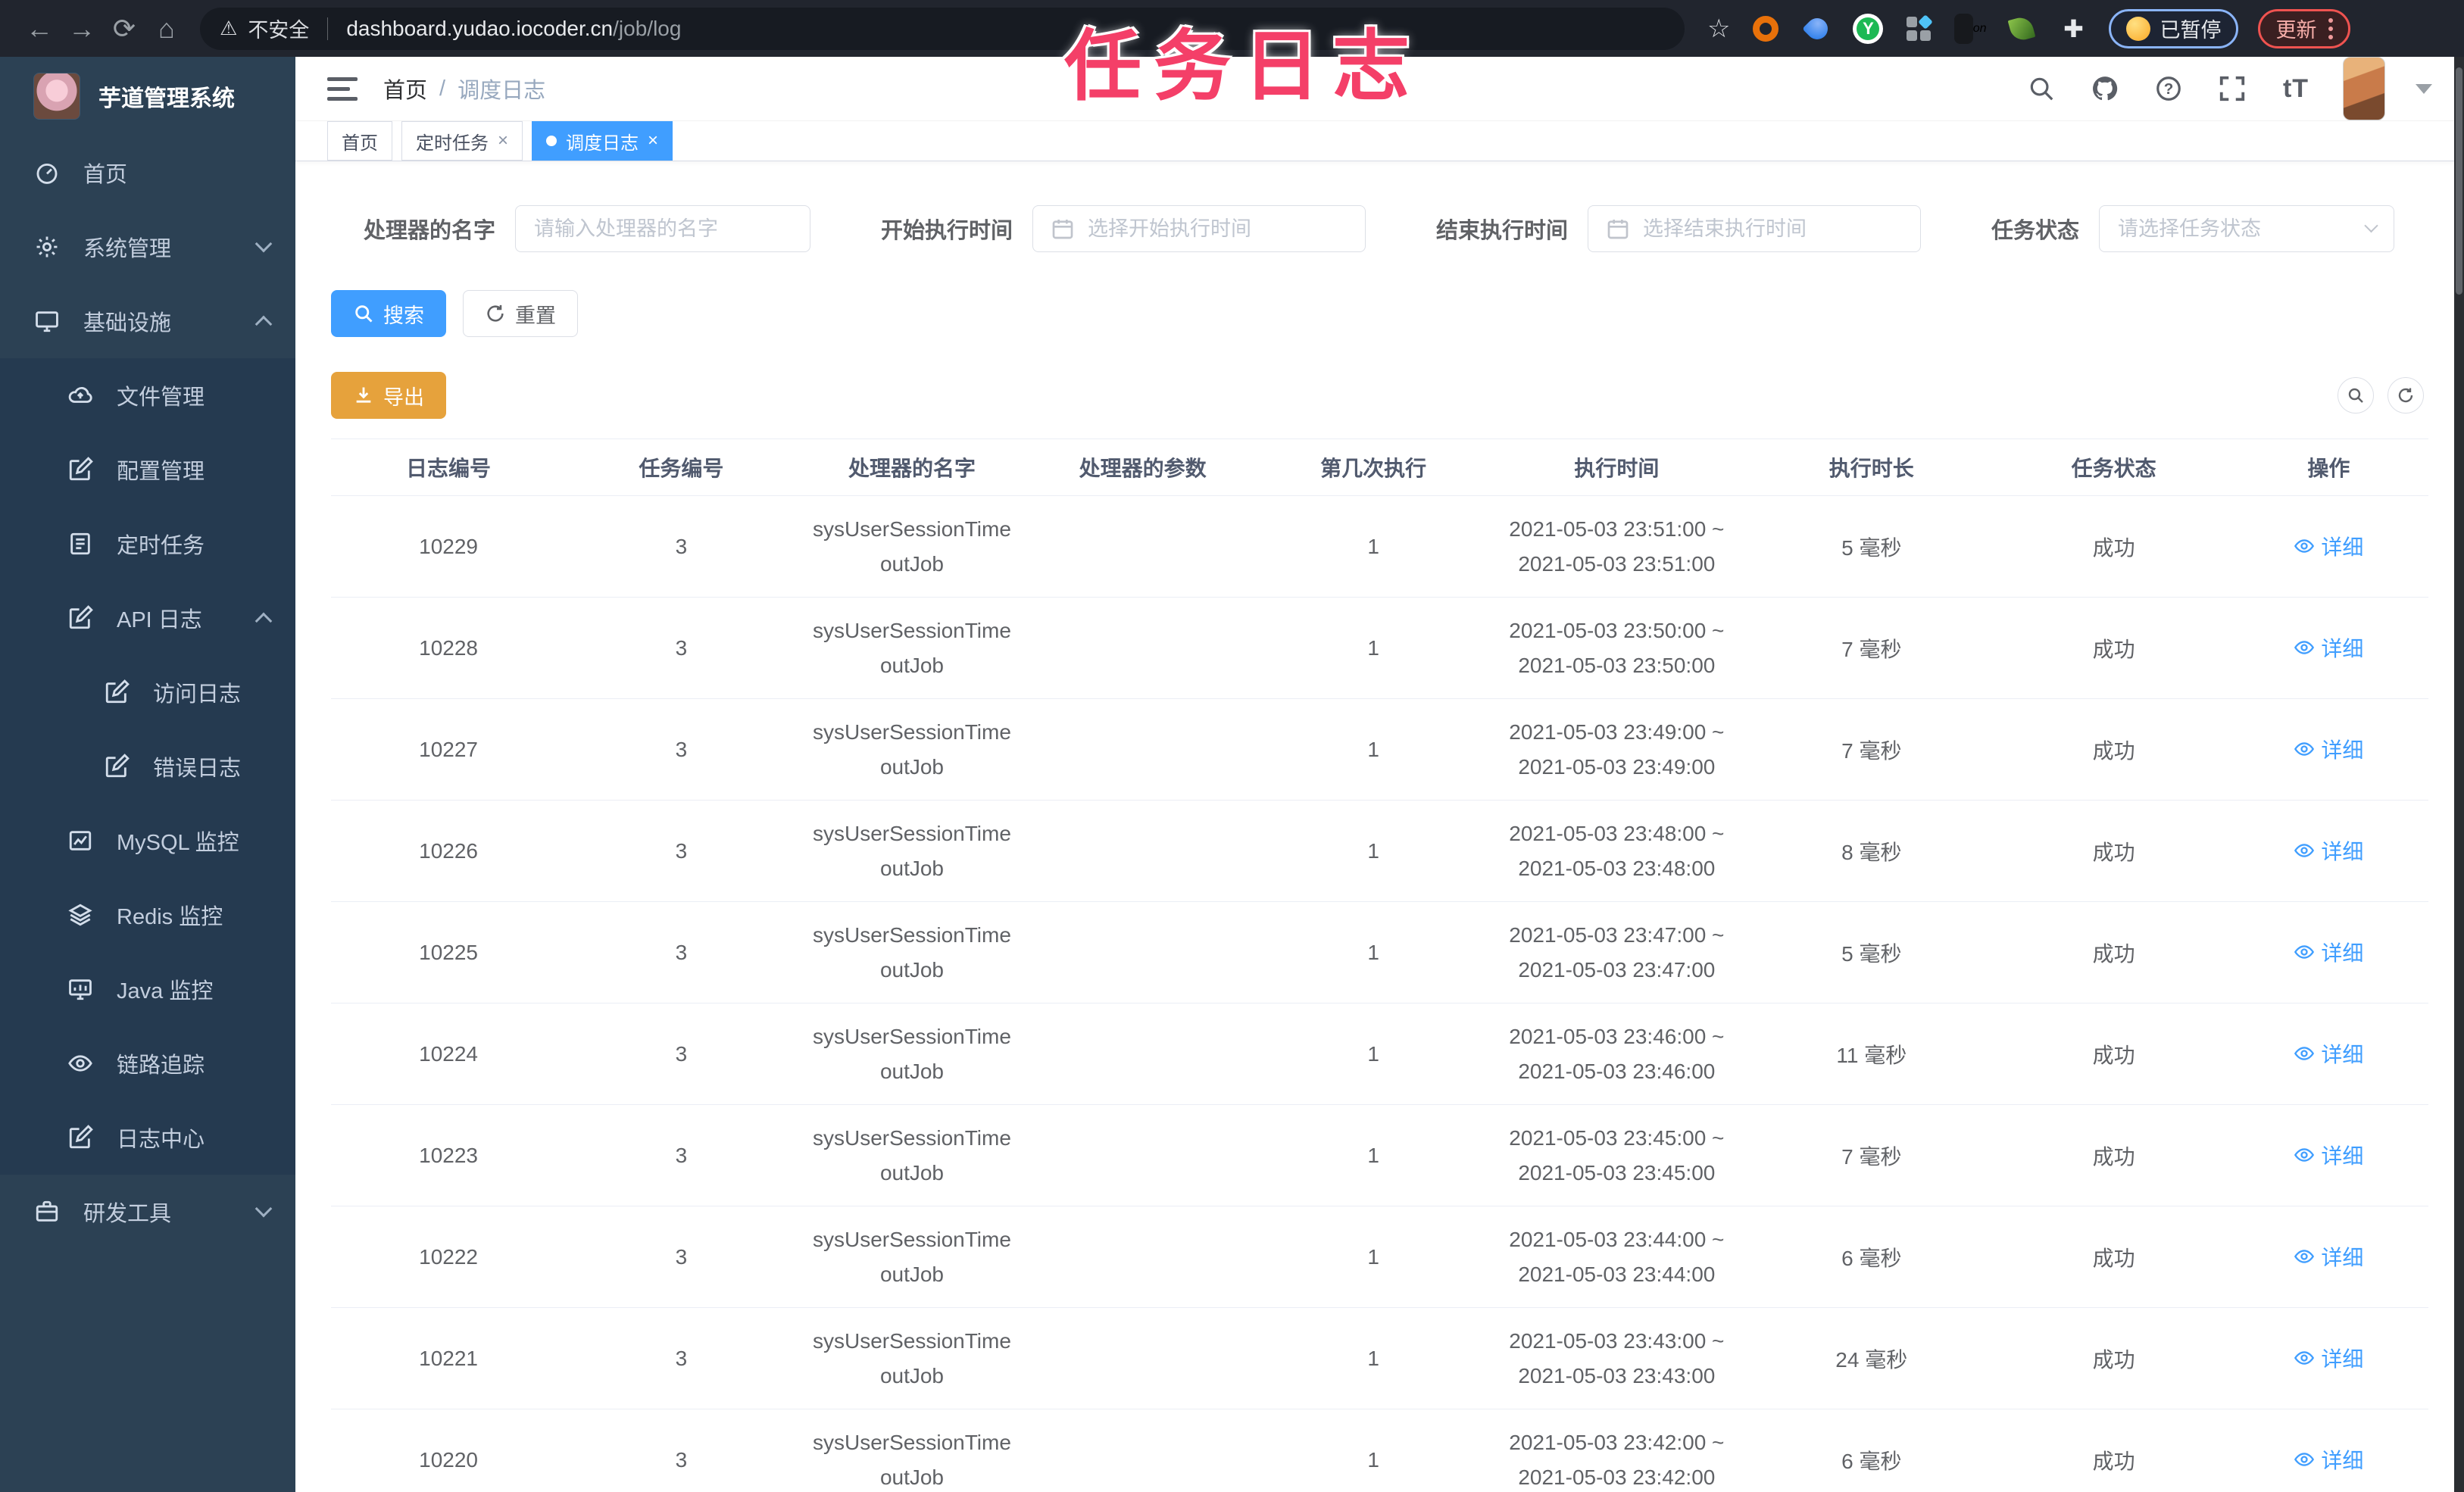 Image resolution: width=2464 pixels, height=1492 pixels. I want to click on app-title: 芋道管理系统, so click(166, 98).